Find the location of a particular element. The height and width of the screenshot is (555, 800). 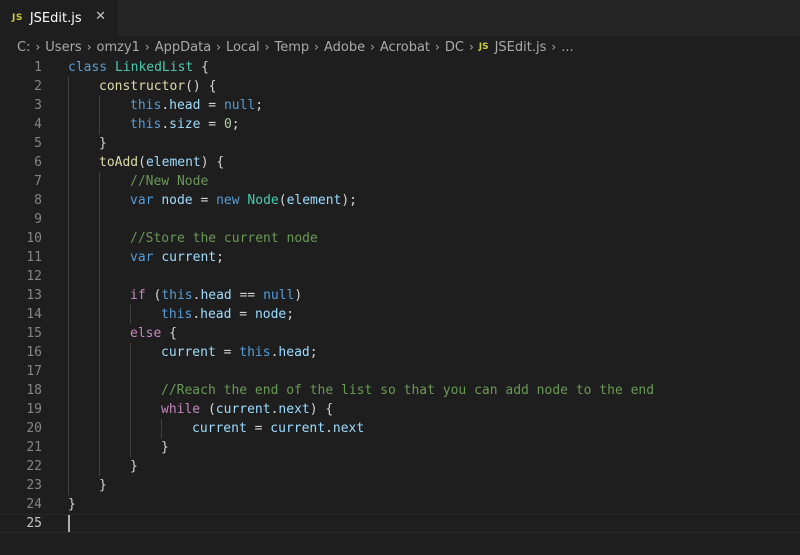

code-text: //New Node is located at coordinates (169, 181).